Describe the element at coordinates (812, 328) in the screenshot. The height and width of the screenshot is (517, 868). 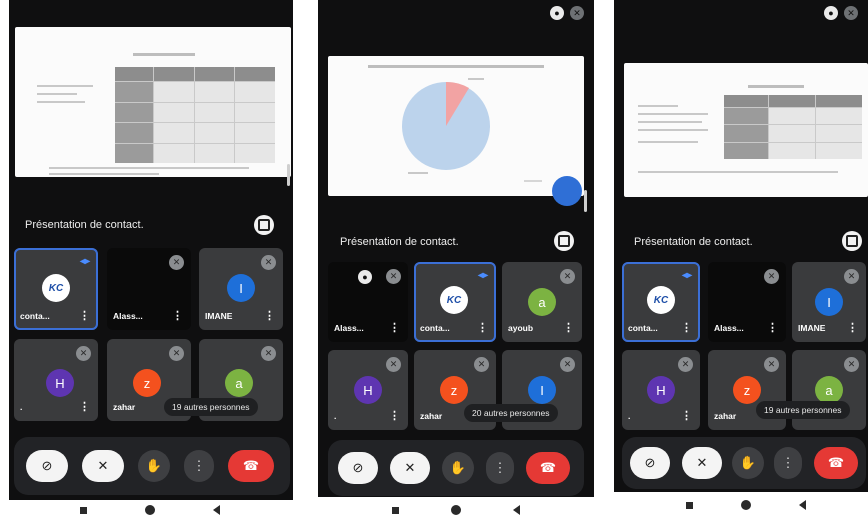
I see `participant-name: IMANE` at that location.